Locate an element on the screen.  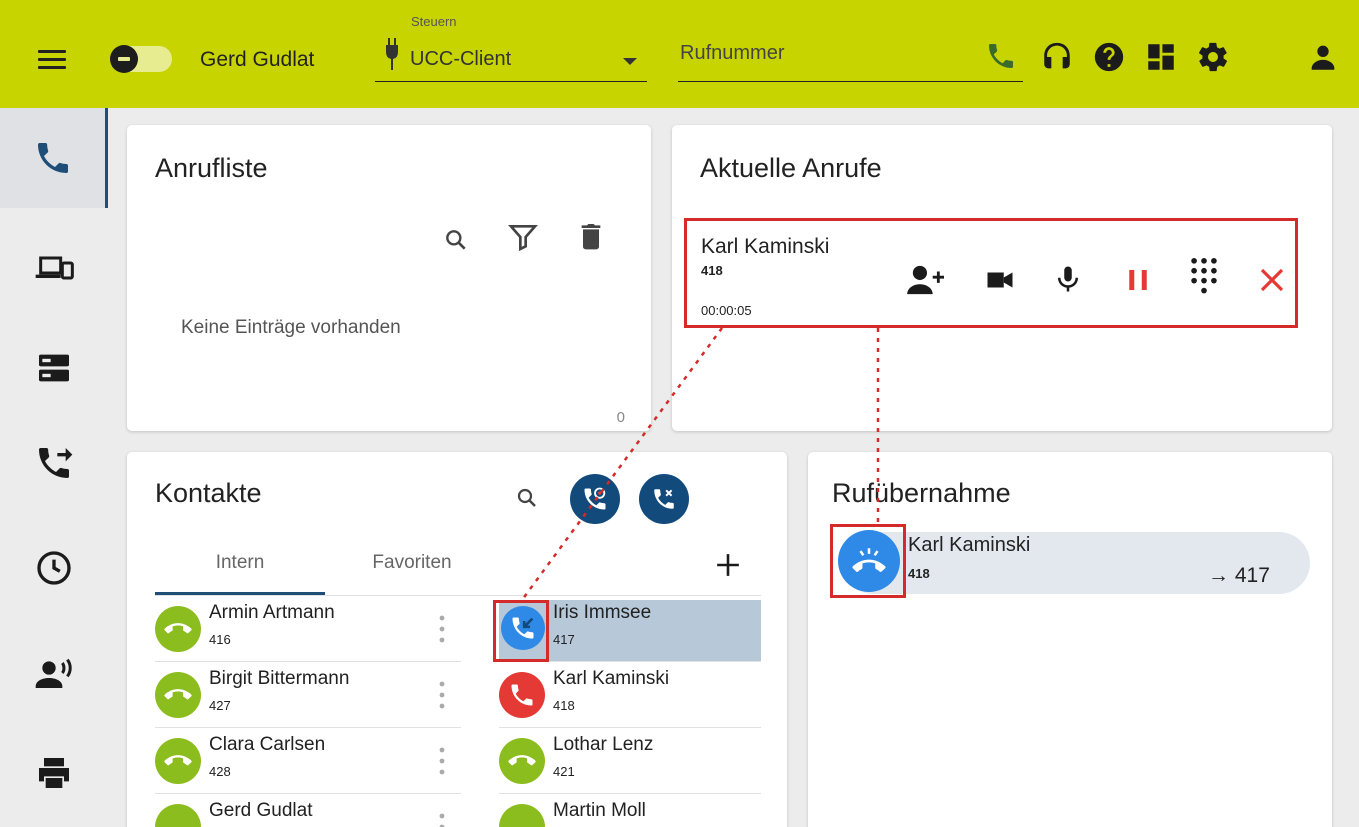
contact-number: 421 is located at coordinates (564, 771).